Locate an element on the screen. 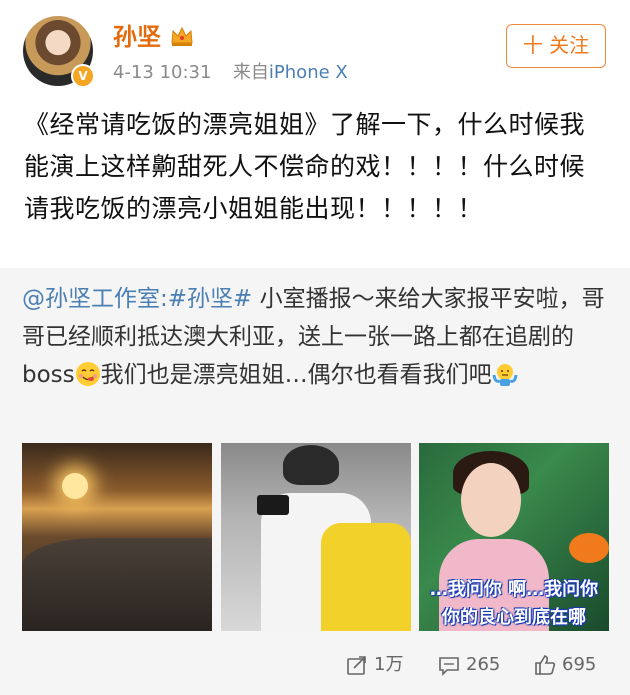 Image resolution: width=630 pixels, height=695 pixels. face-shape is located at coordinates (491, 500).